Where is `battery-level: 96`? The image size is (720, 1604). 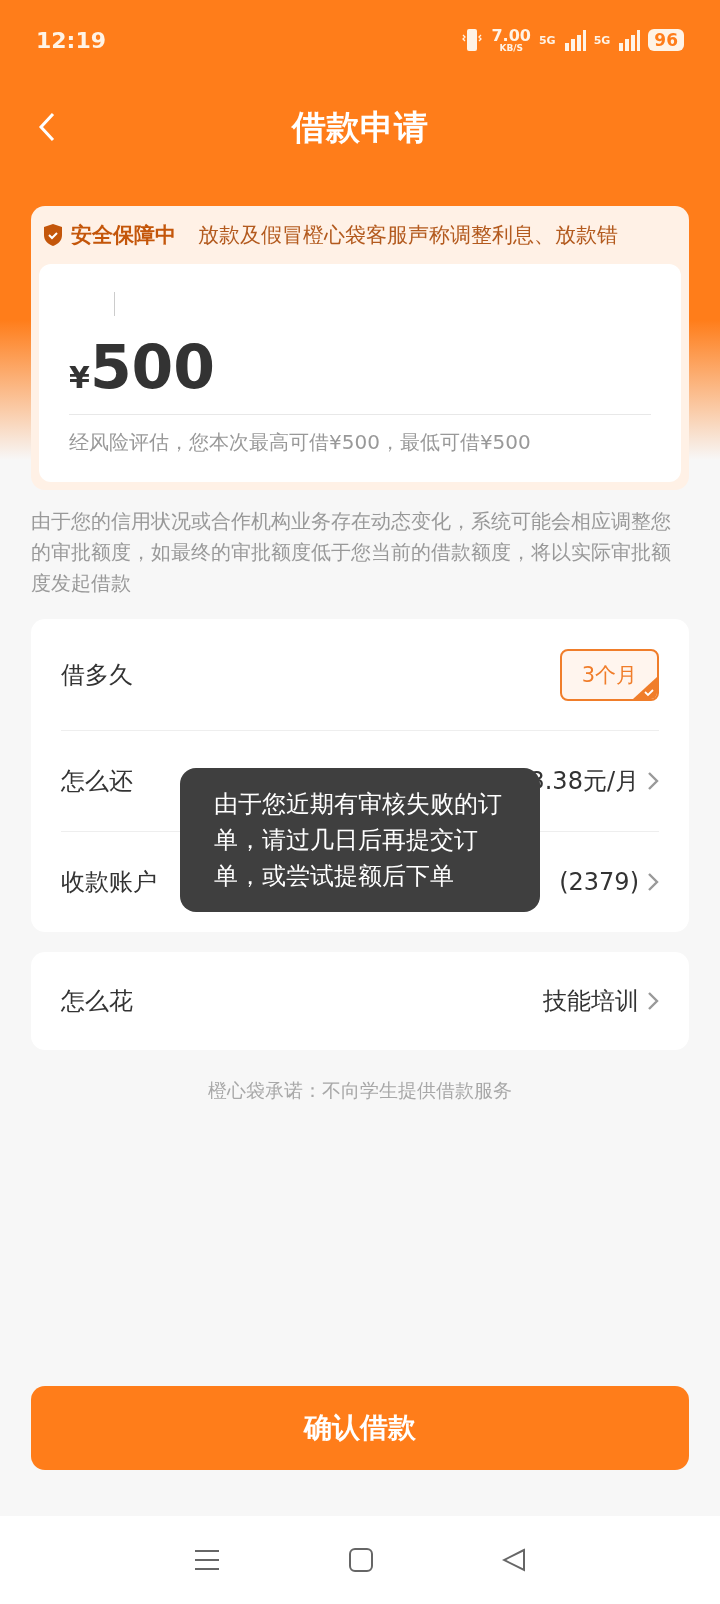
battery-level: 96 is located at coordinates (666, 40).